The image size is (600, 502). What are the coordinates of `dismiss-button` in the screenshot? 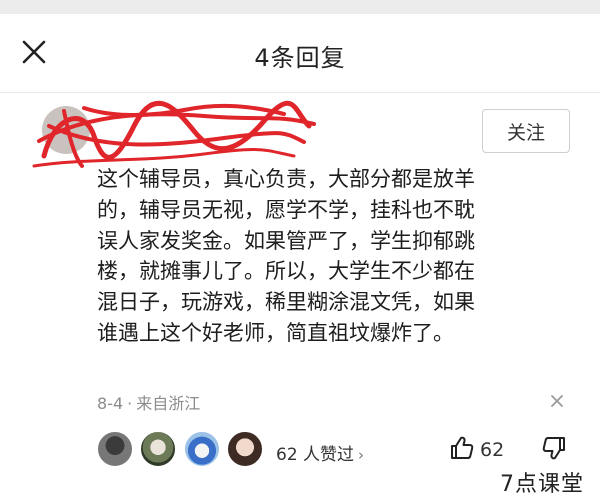 It's located at (557, 401).